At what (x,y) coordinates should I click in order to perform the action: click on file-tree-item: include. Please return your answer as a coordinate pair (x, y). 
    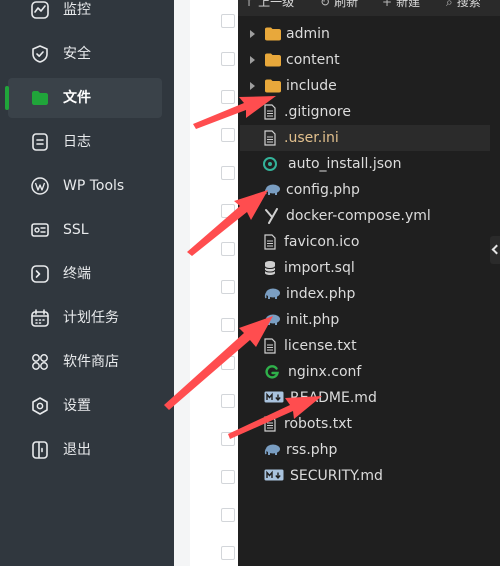
    Looking at the image, I should click on (365, 86).